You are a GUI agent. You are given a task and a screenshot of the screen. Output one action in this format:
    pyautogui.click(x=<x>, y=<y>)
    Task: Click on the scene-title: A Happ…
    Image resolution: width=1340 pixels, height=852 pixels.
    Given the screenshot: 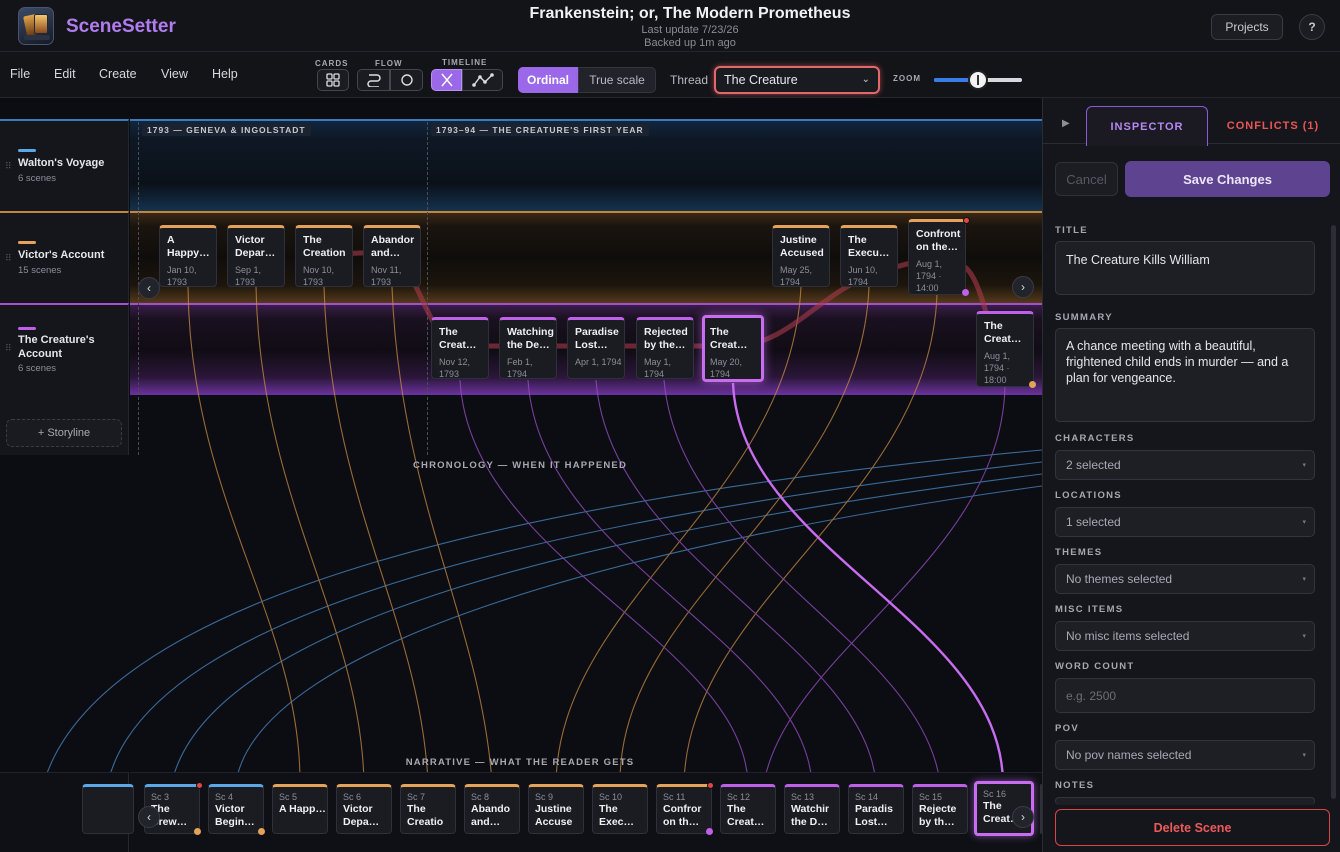 What is the action you would take?
    pyautogui.click(x=302, y=809)
    